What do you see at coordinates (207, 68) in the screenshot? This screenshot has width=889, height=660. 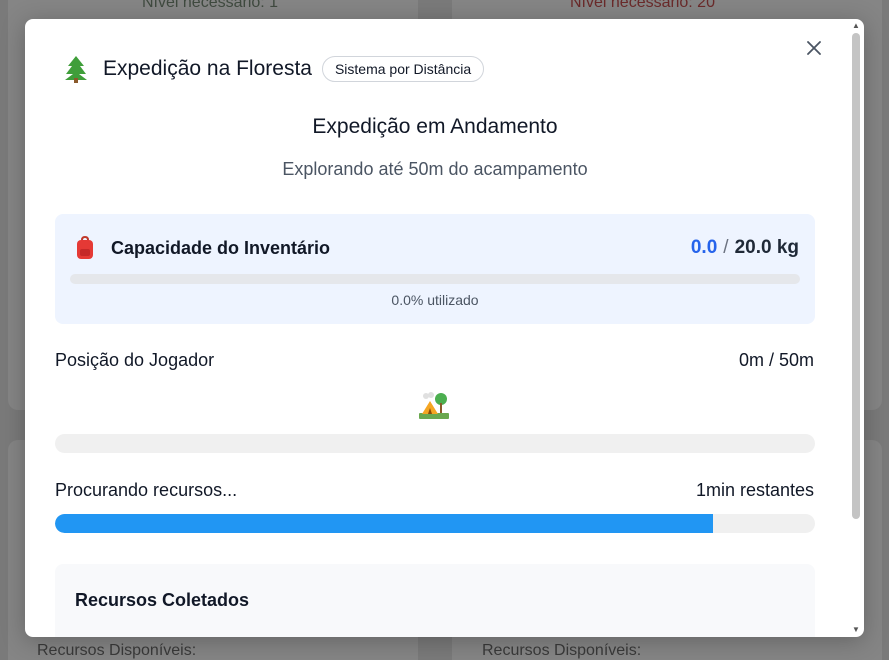 I see `modal-title: Expedição na Floresta` at bounding box center [207, 68].